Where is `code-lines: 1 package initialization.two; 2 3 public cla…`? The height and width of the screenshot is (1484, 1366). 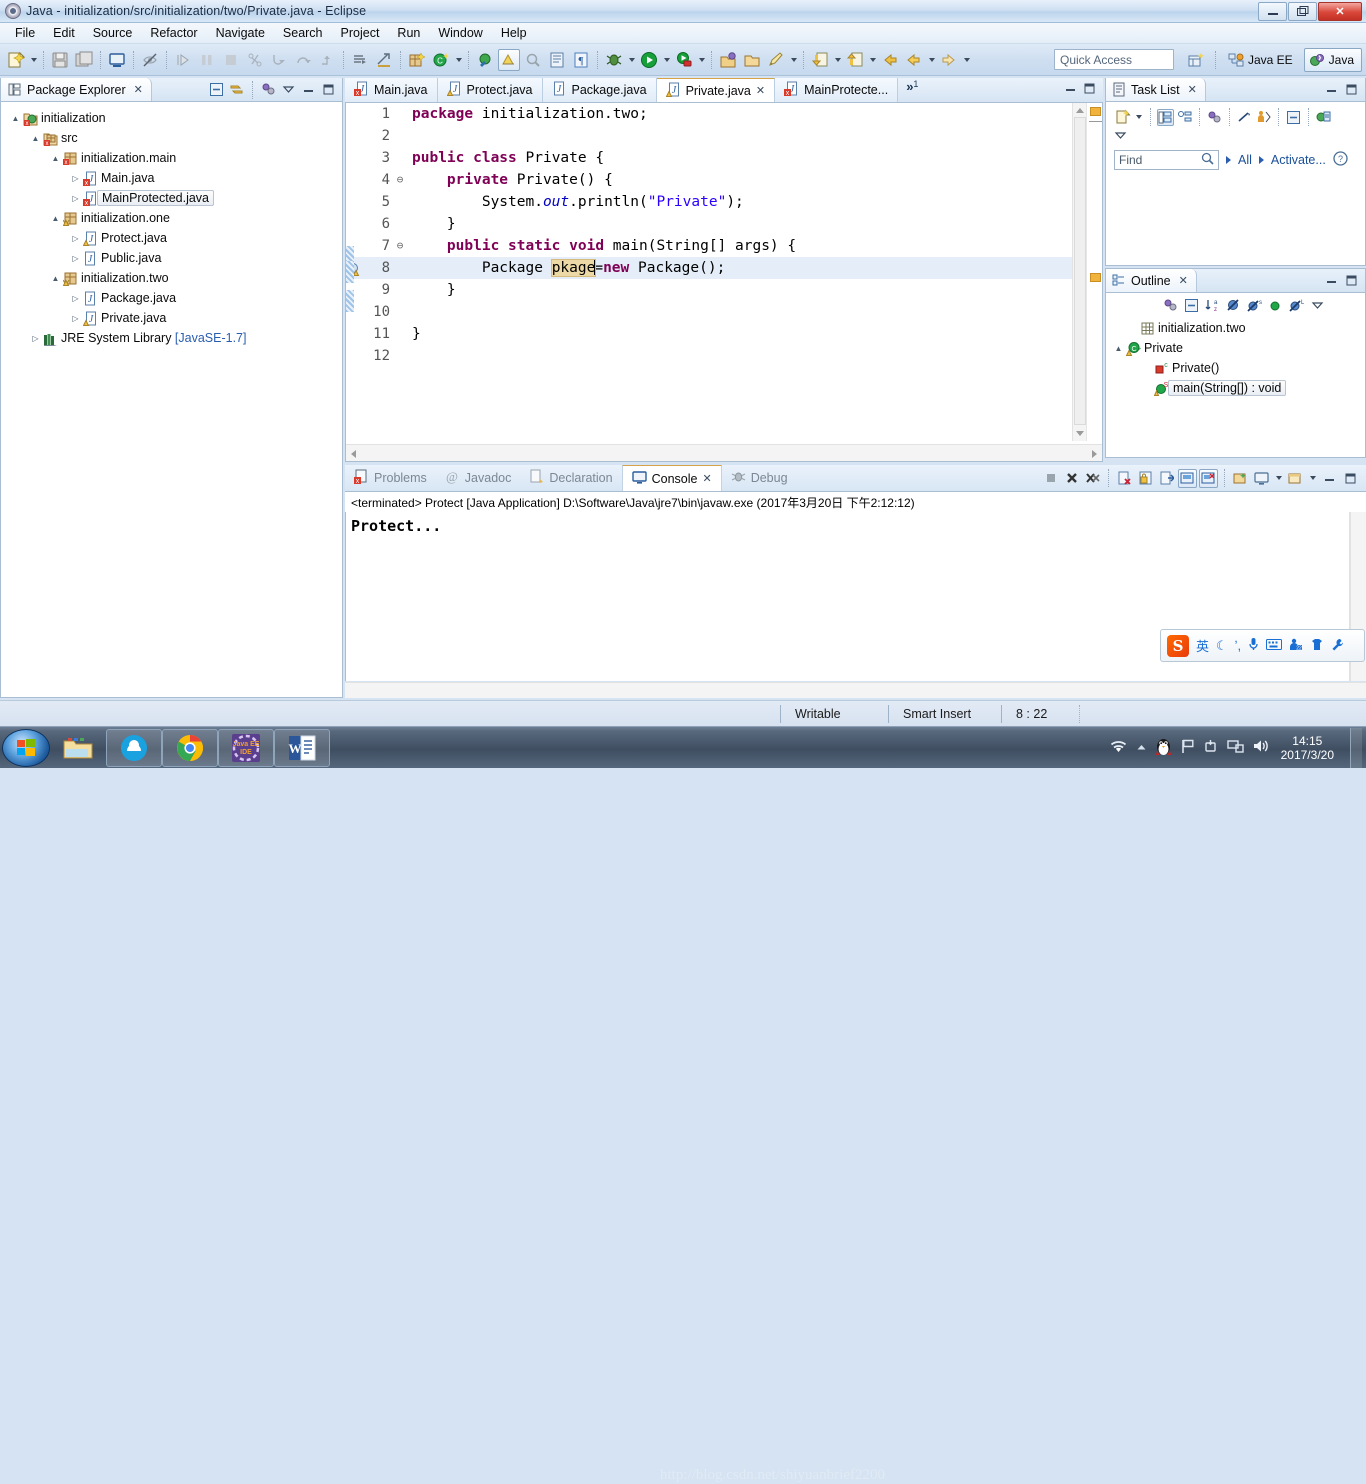 code-lines: 1 package initialization.two; 2 3 public cla… is located at coordinates (709, 272).